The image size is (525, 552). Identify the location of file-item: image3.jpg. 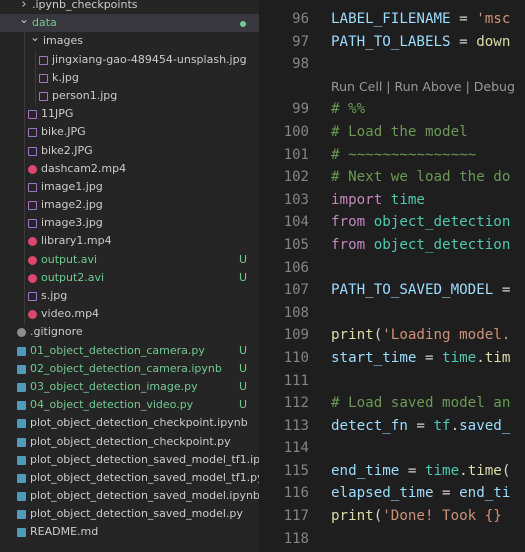
(129, 223).